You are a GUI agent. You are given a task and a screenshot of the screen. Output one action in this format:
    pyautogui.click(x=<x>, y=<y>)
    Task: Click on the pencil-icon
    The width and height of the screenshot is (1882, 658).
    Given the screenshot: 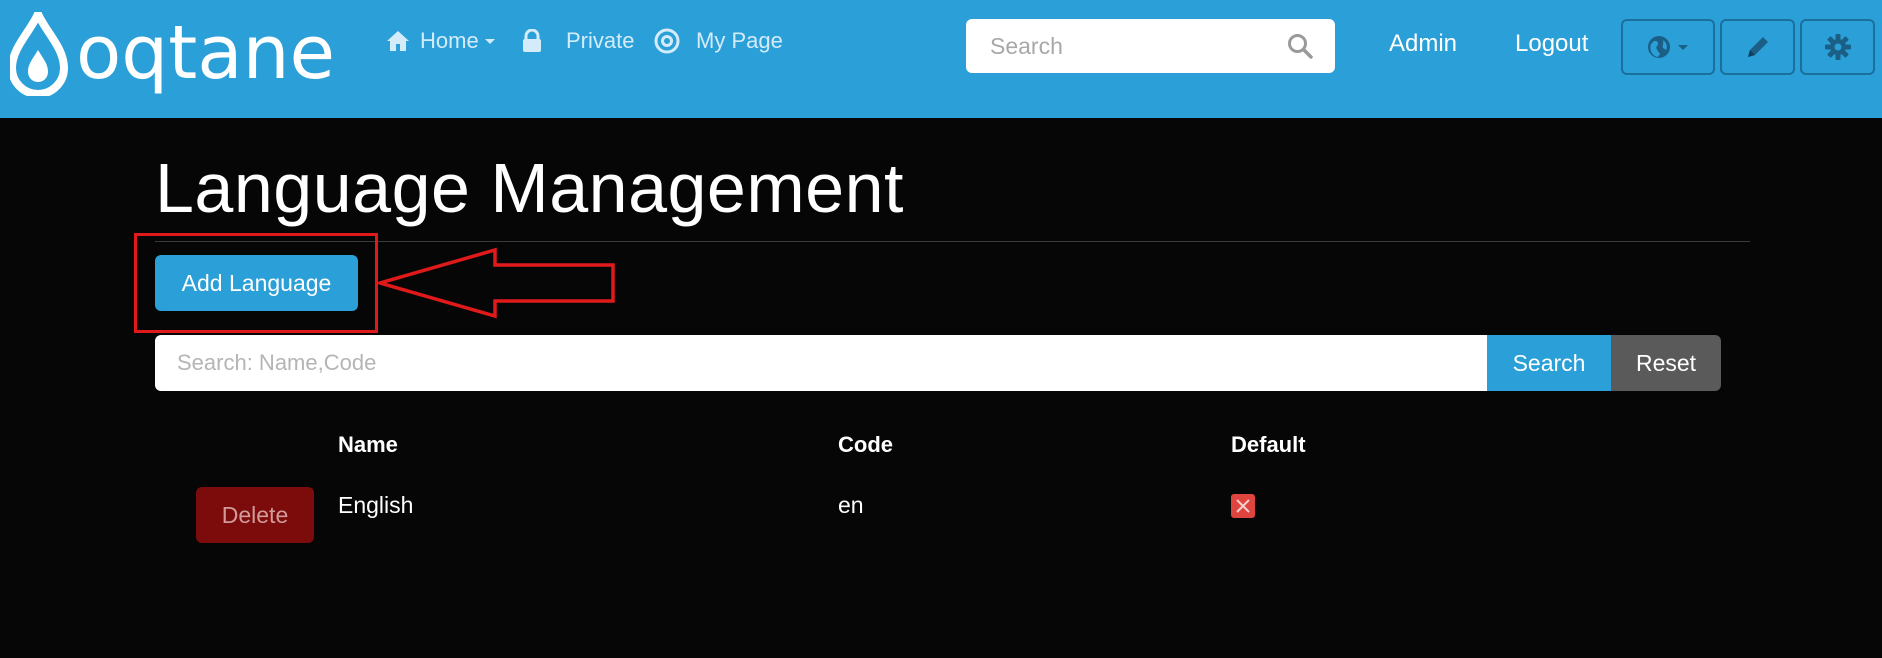 What is the action you would take?
    pyautogui.click(x=1757, y=47)
    